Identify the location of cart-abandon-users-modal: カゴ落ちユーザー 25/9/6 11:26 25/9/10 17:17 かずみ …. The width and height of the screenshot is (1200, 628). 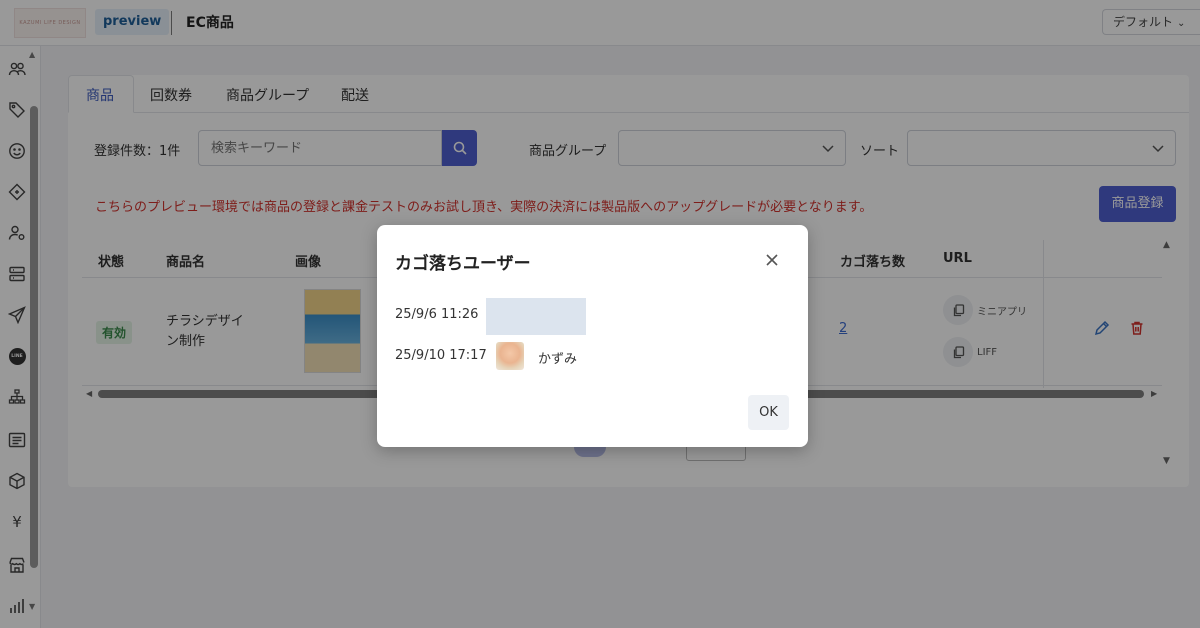
(592, 336).